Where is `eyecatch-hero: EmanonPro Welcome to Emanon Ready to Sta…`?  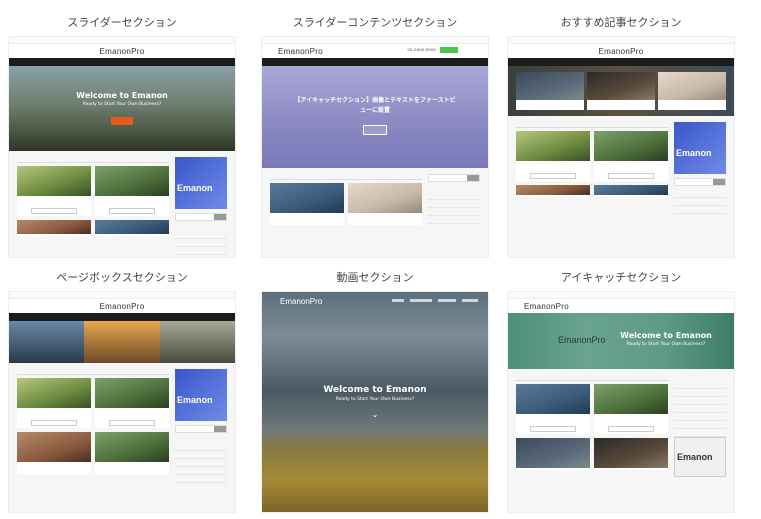 eyecatch-hero: EmanonPro Welcome to Emanon Ready to Sta… is located at coordinates (621, 341).